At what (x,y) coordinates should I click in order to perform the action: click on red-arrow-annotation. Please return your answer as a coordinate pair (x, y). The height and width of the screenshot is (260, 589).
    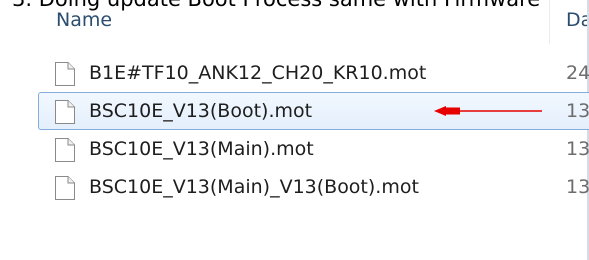
    Looking at the image, I should click on (488, 111).